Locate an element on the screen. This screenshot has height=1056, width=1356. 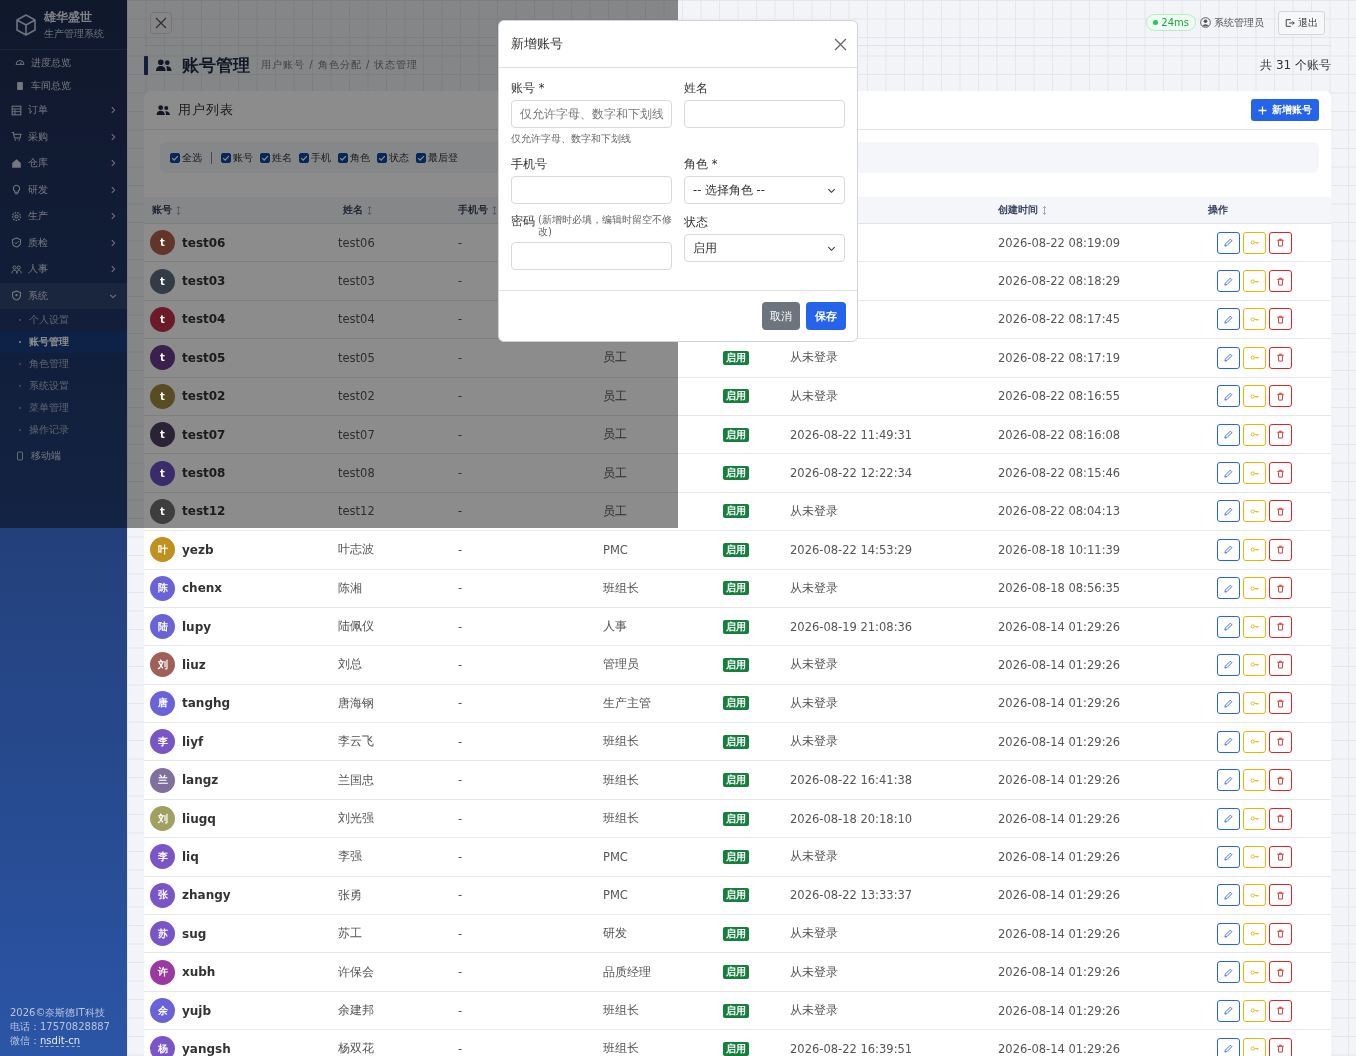
account-name: sug is located at coordinates (194, 933).